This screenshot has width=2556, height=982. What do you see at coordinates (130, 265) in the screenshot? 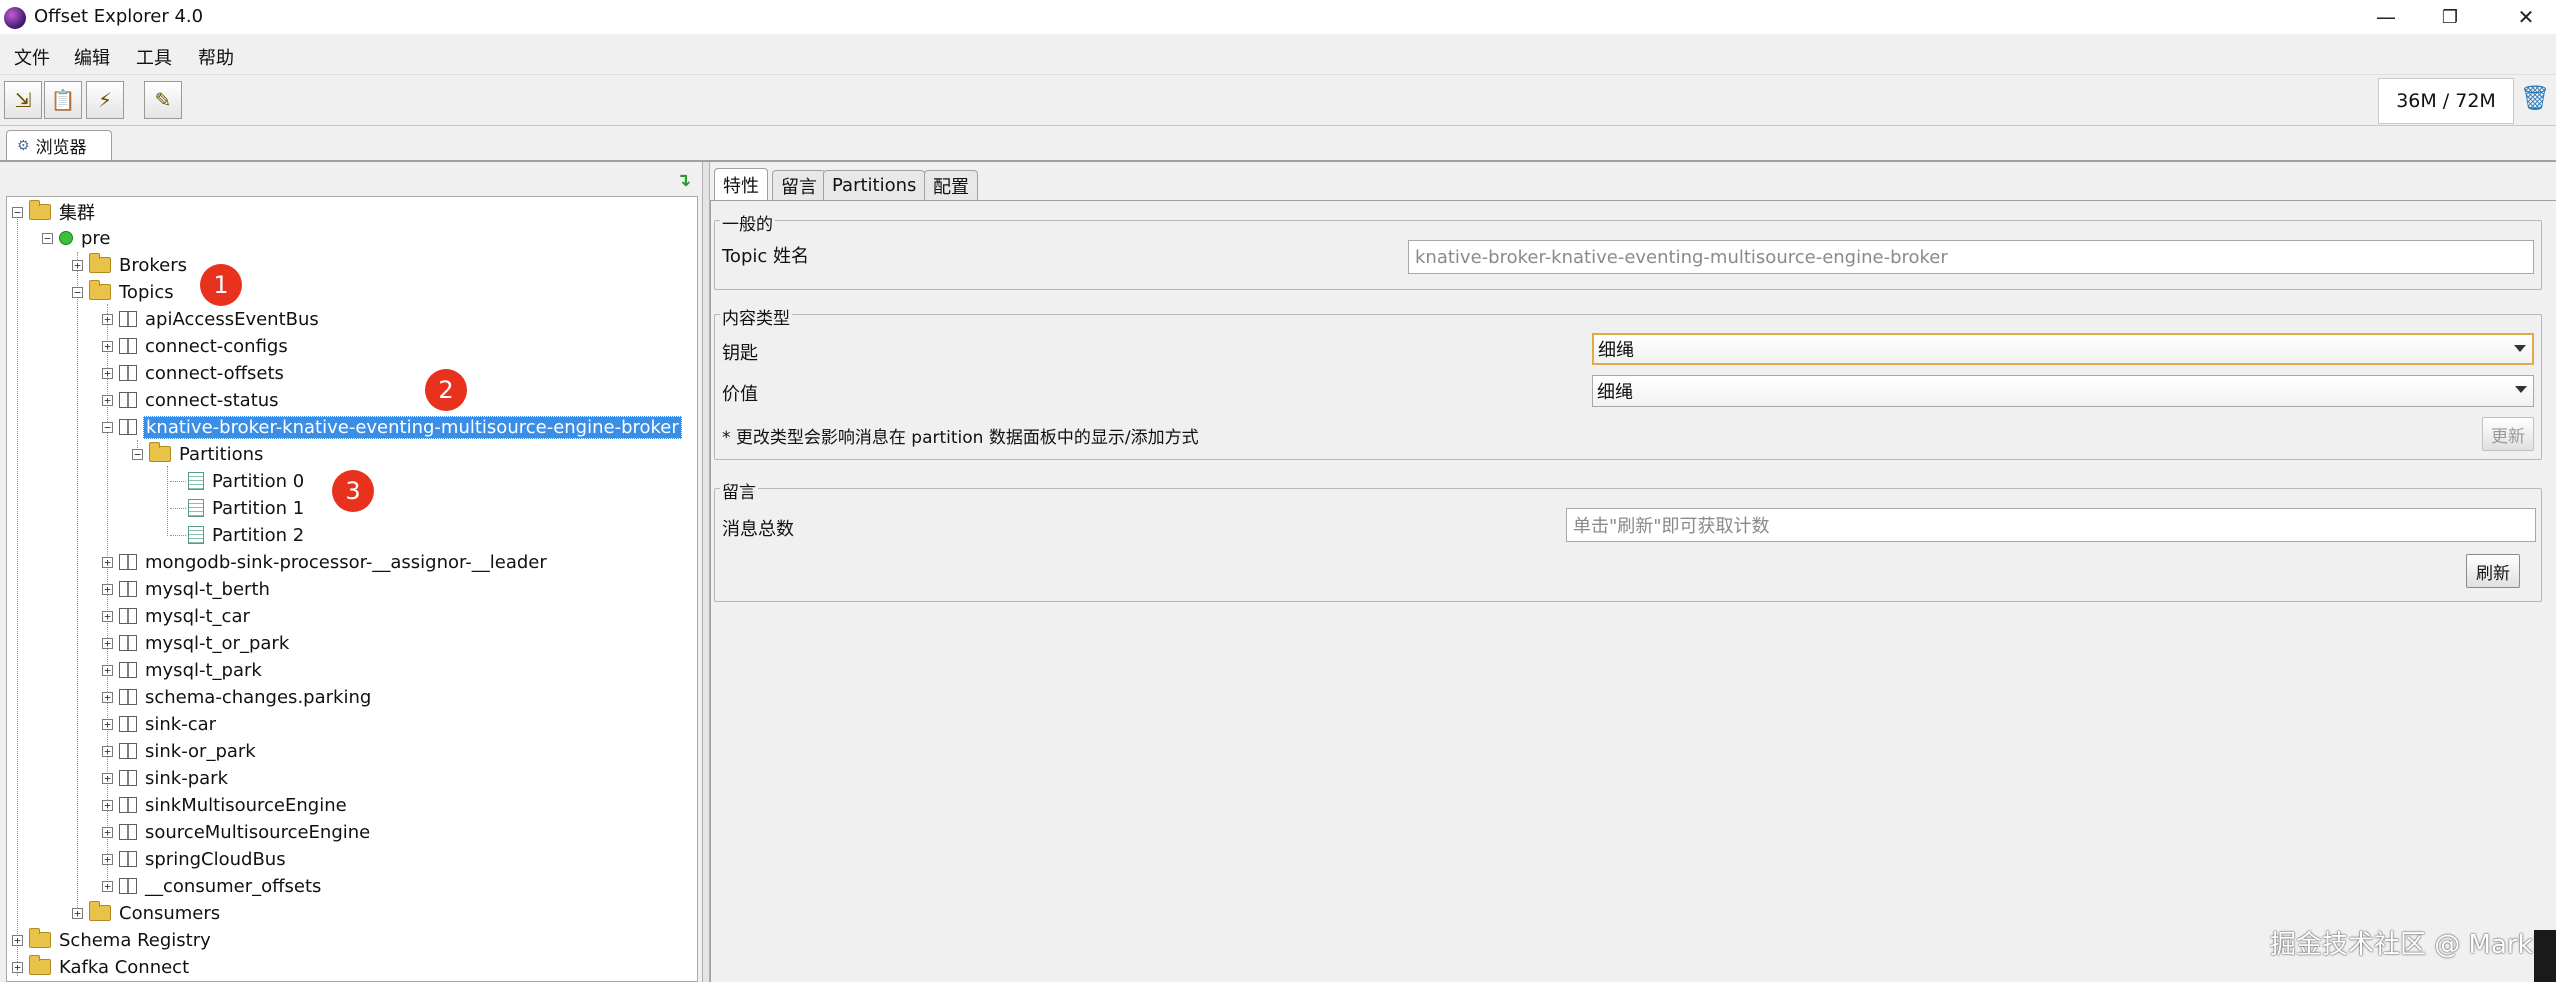
I see `tree-node-brokers: + Brokers` at bounding box center [130, 265].